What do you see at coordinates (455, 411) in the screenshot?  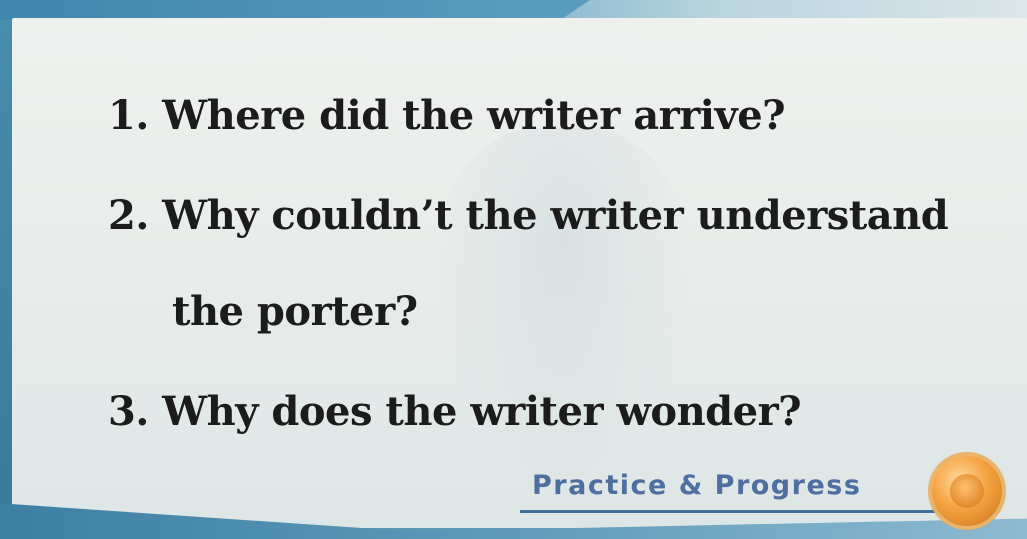 I see `question-3: 3. Why does the writer wonder?` at bounding box center [455, 411].